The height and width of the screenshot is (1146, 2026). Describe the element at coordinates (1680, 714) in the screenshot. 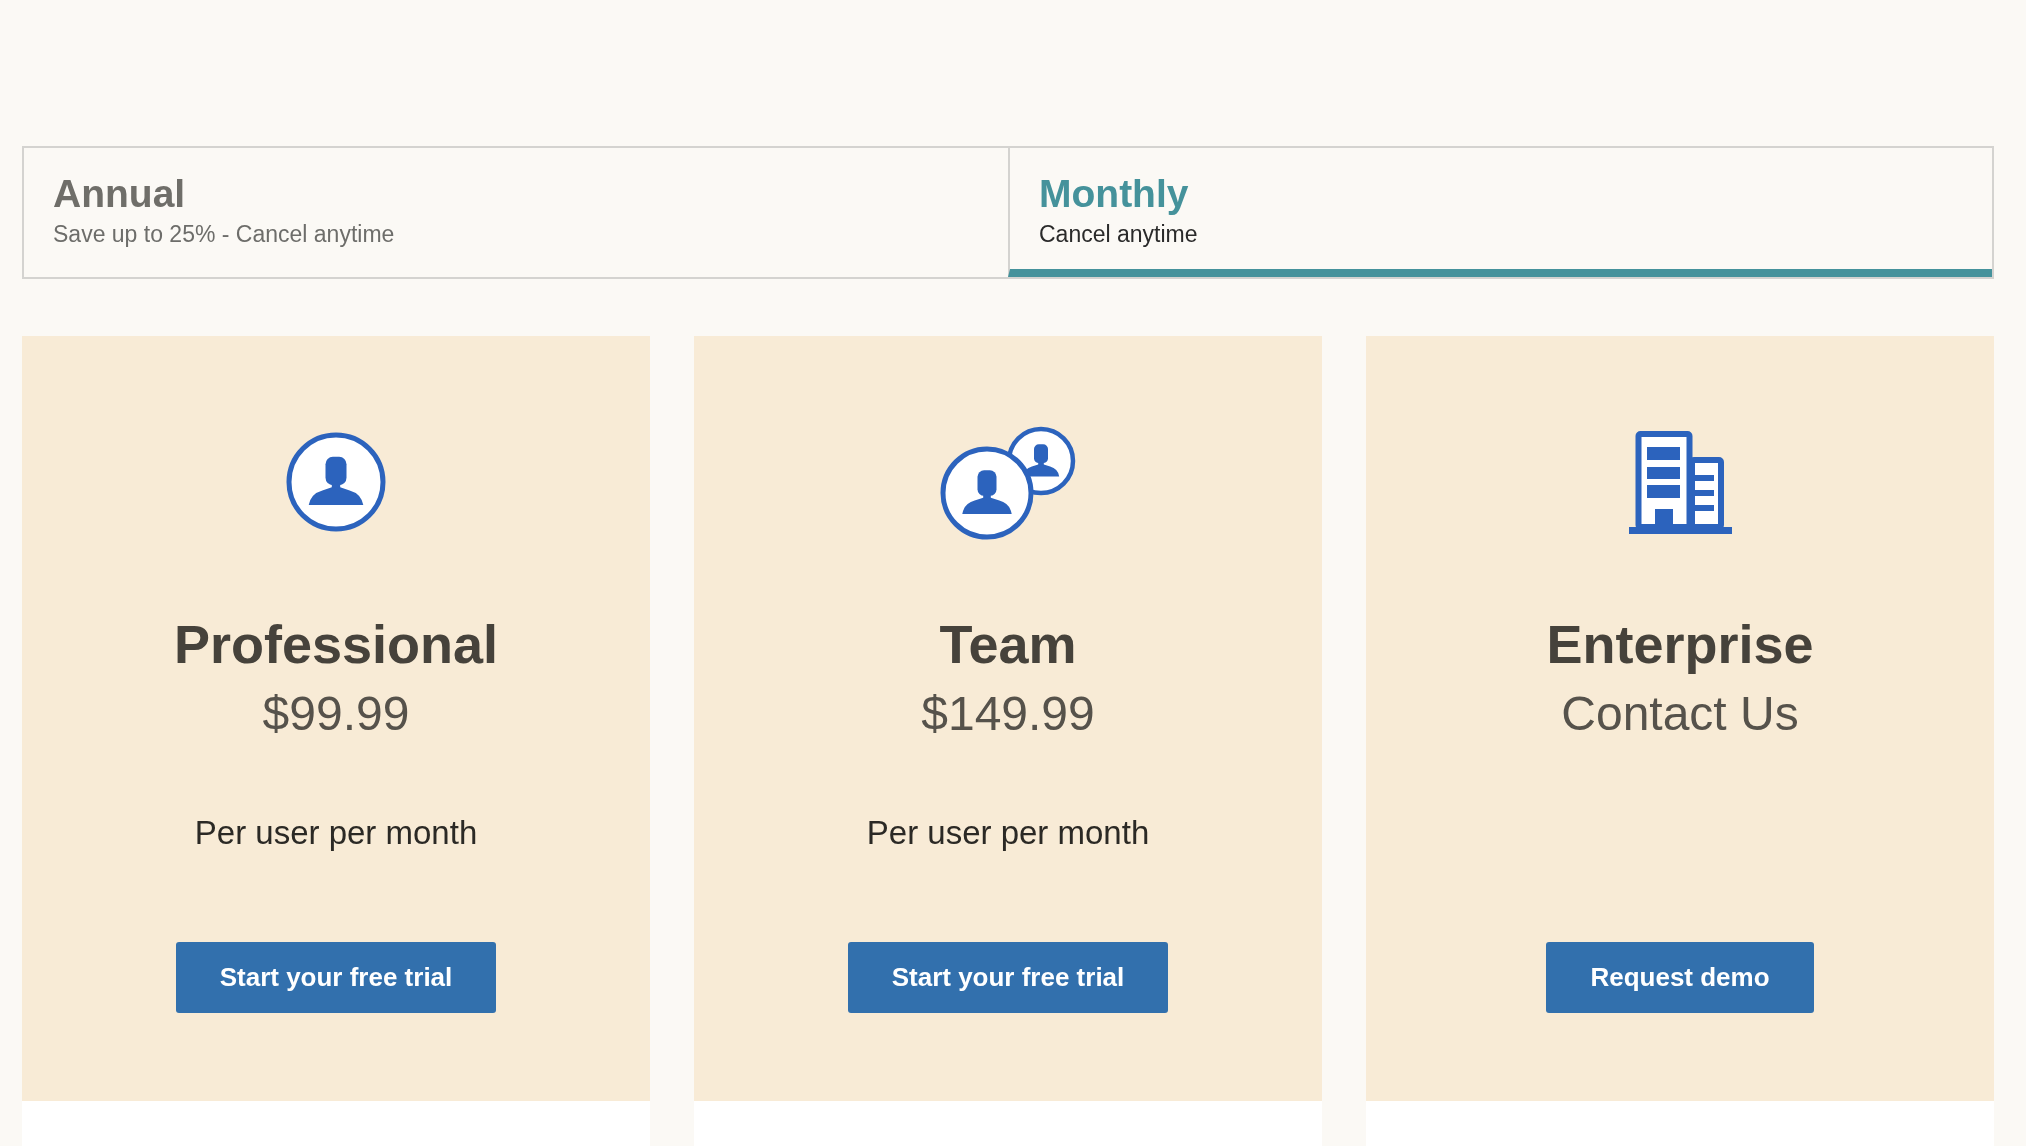

I see `plan-price: Contact Us` at that location.